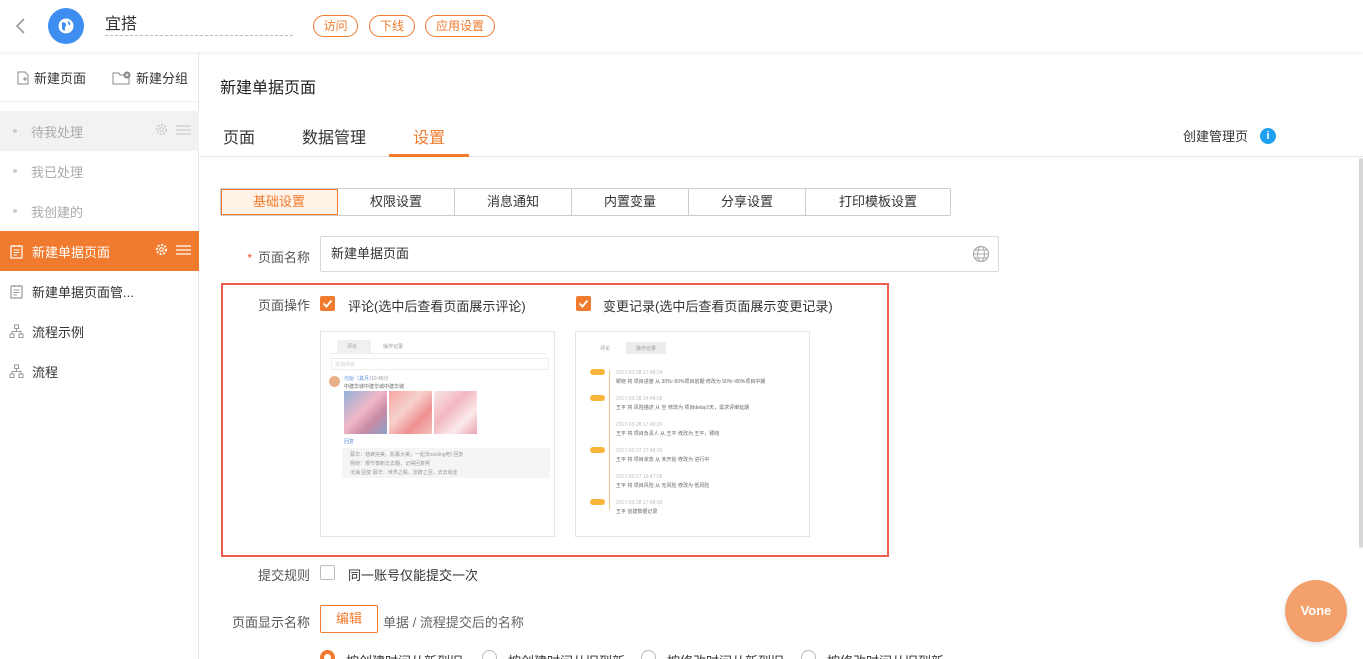  What do you see at coordinates (349, 442) in the screenshot?
I see `preview-reply-link: 回复` at bounding box center [349, 442].